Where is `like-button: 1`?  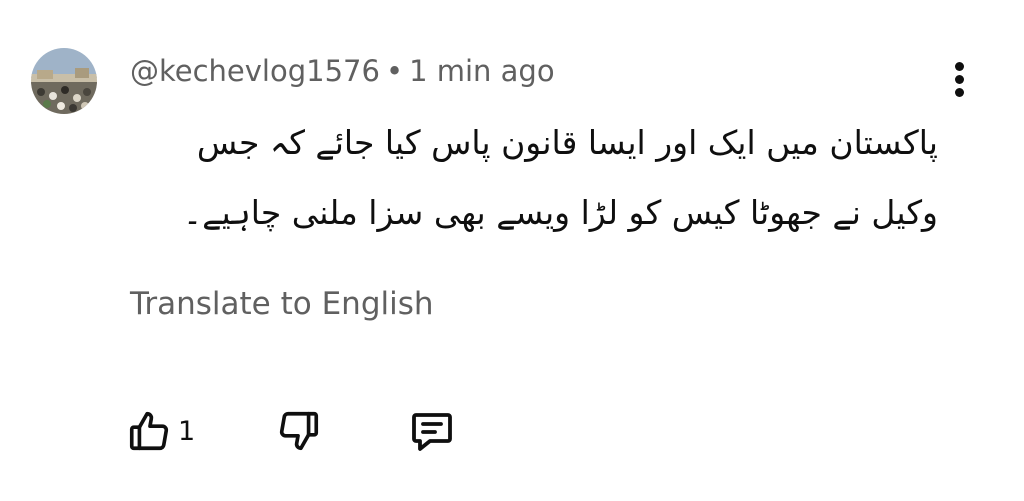 like-button: 1 is located at coordinates (160, 431).